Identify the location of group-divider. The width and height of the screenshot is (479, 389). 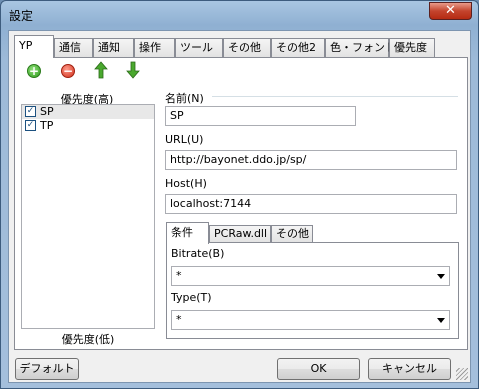
(335, 96).